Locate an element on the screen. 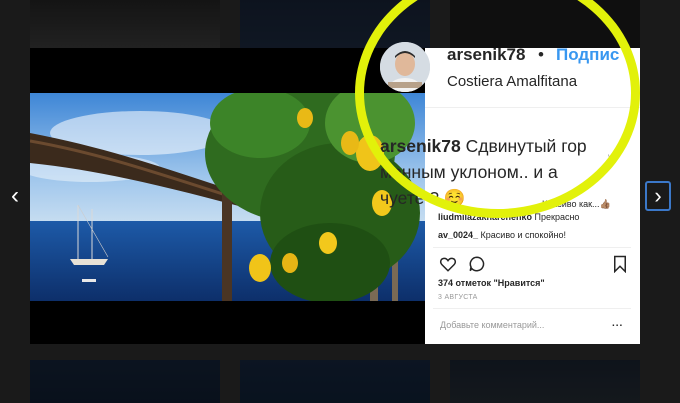 This screenshot has height=403, width=680. comment-text: Прекрасно is located at coordinates (556, 217).